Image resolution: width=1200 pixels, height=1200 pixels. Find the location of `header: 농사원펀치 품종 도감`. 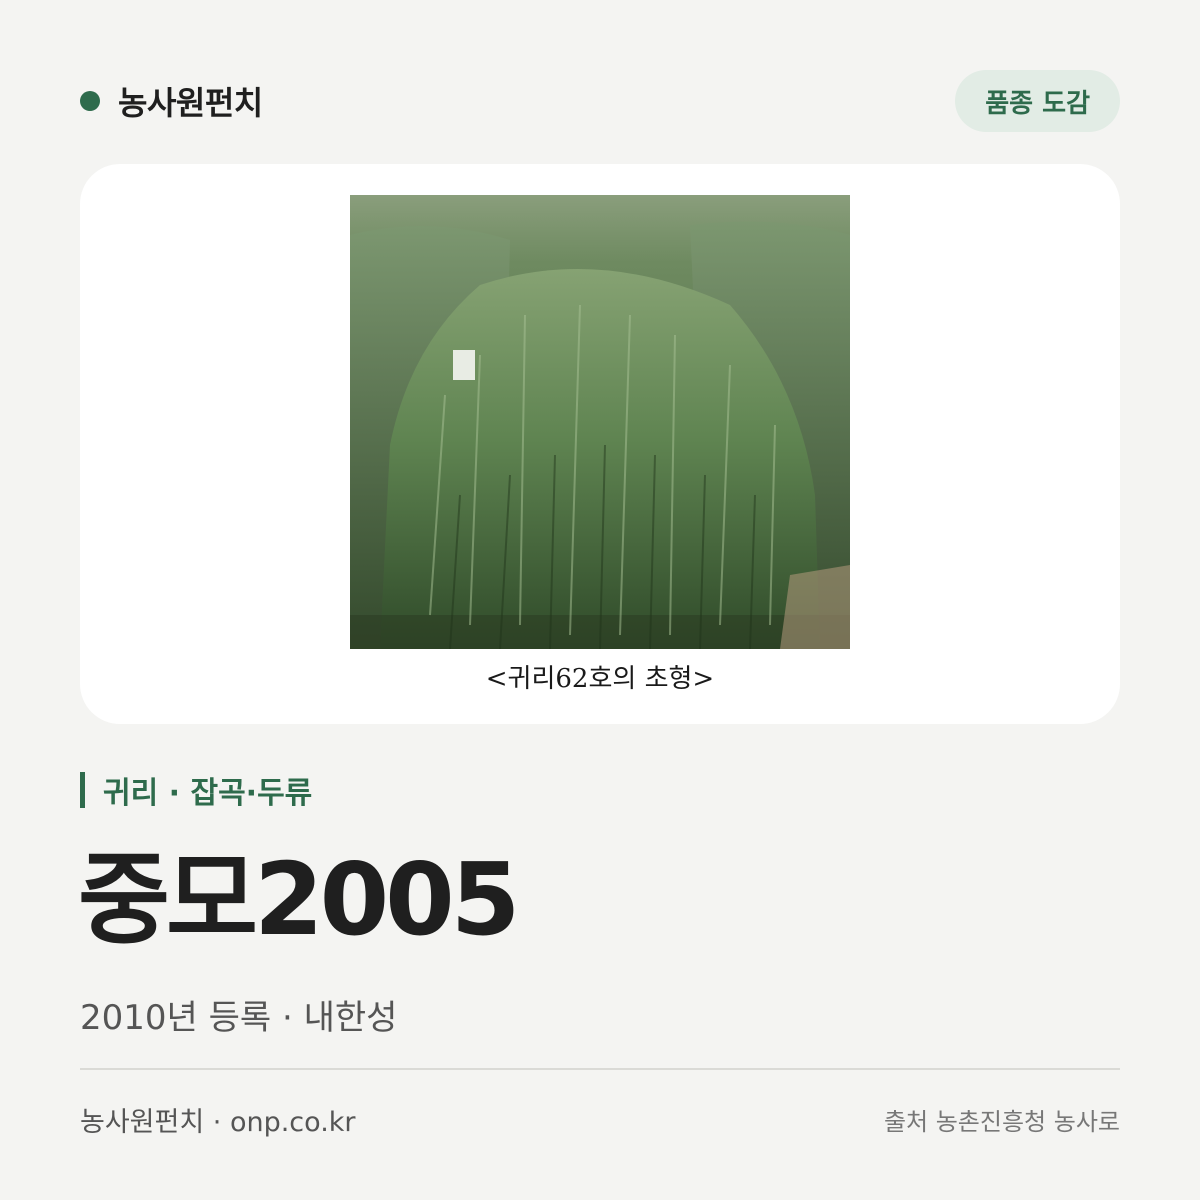

header: 농사원펀치 품종 도감 is located at coordinates (600, 101).